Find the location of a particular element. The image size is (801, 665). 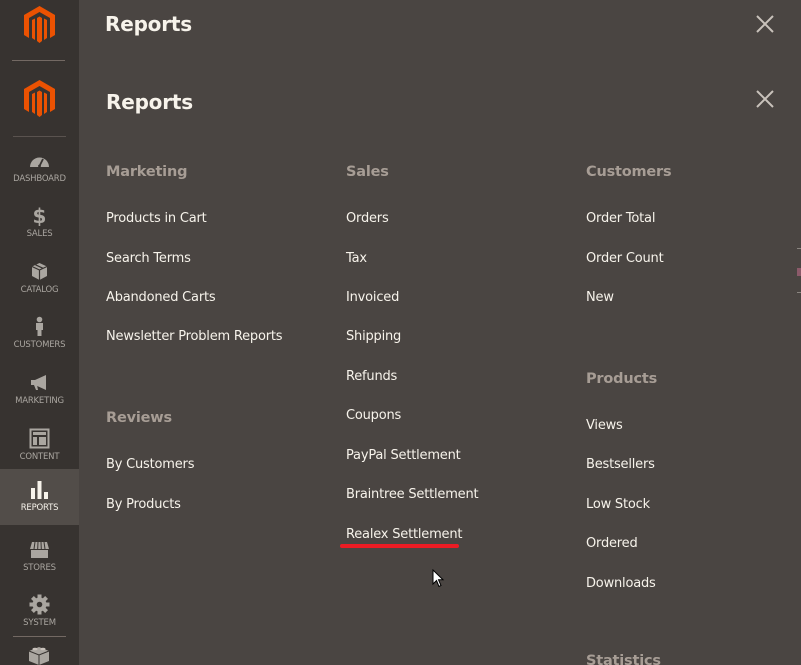

mouse-cursor-icon is located at coordinates (438, 578).